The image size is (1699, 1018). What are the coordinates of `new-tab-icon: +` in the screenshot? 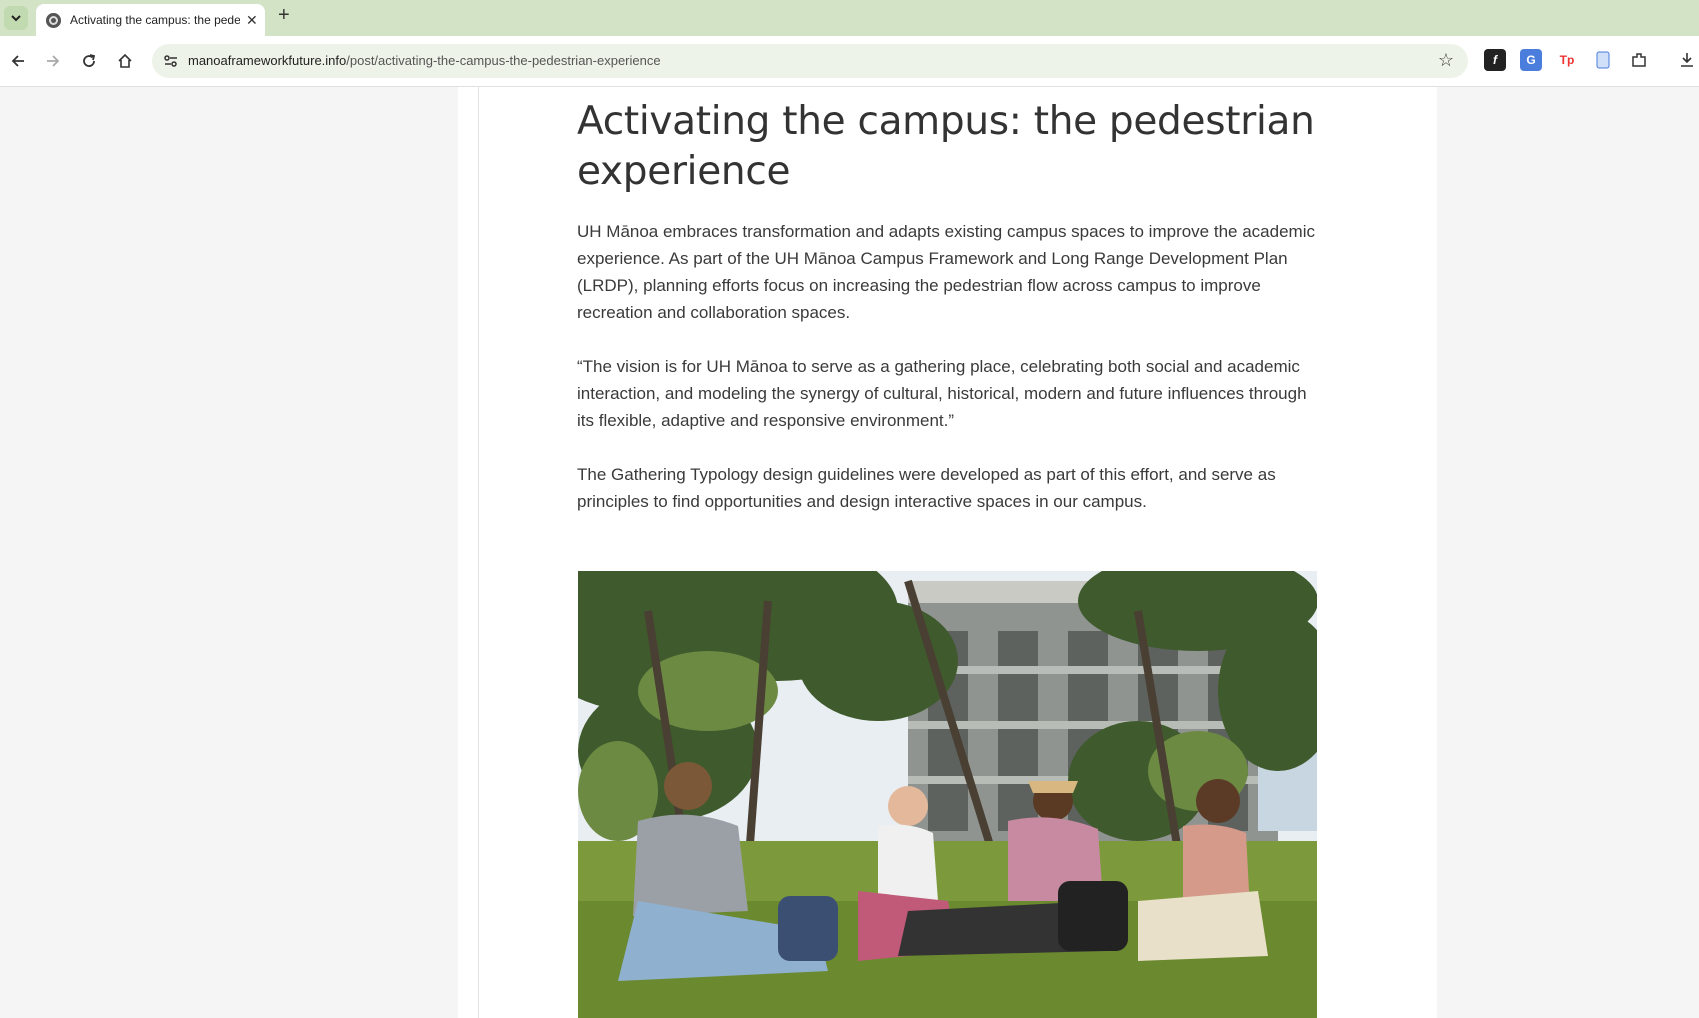 It's located at (284, 15).